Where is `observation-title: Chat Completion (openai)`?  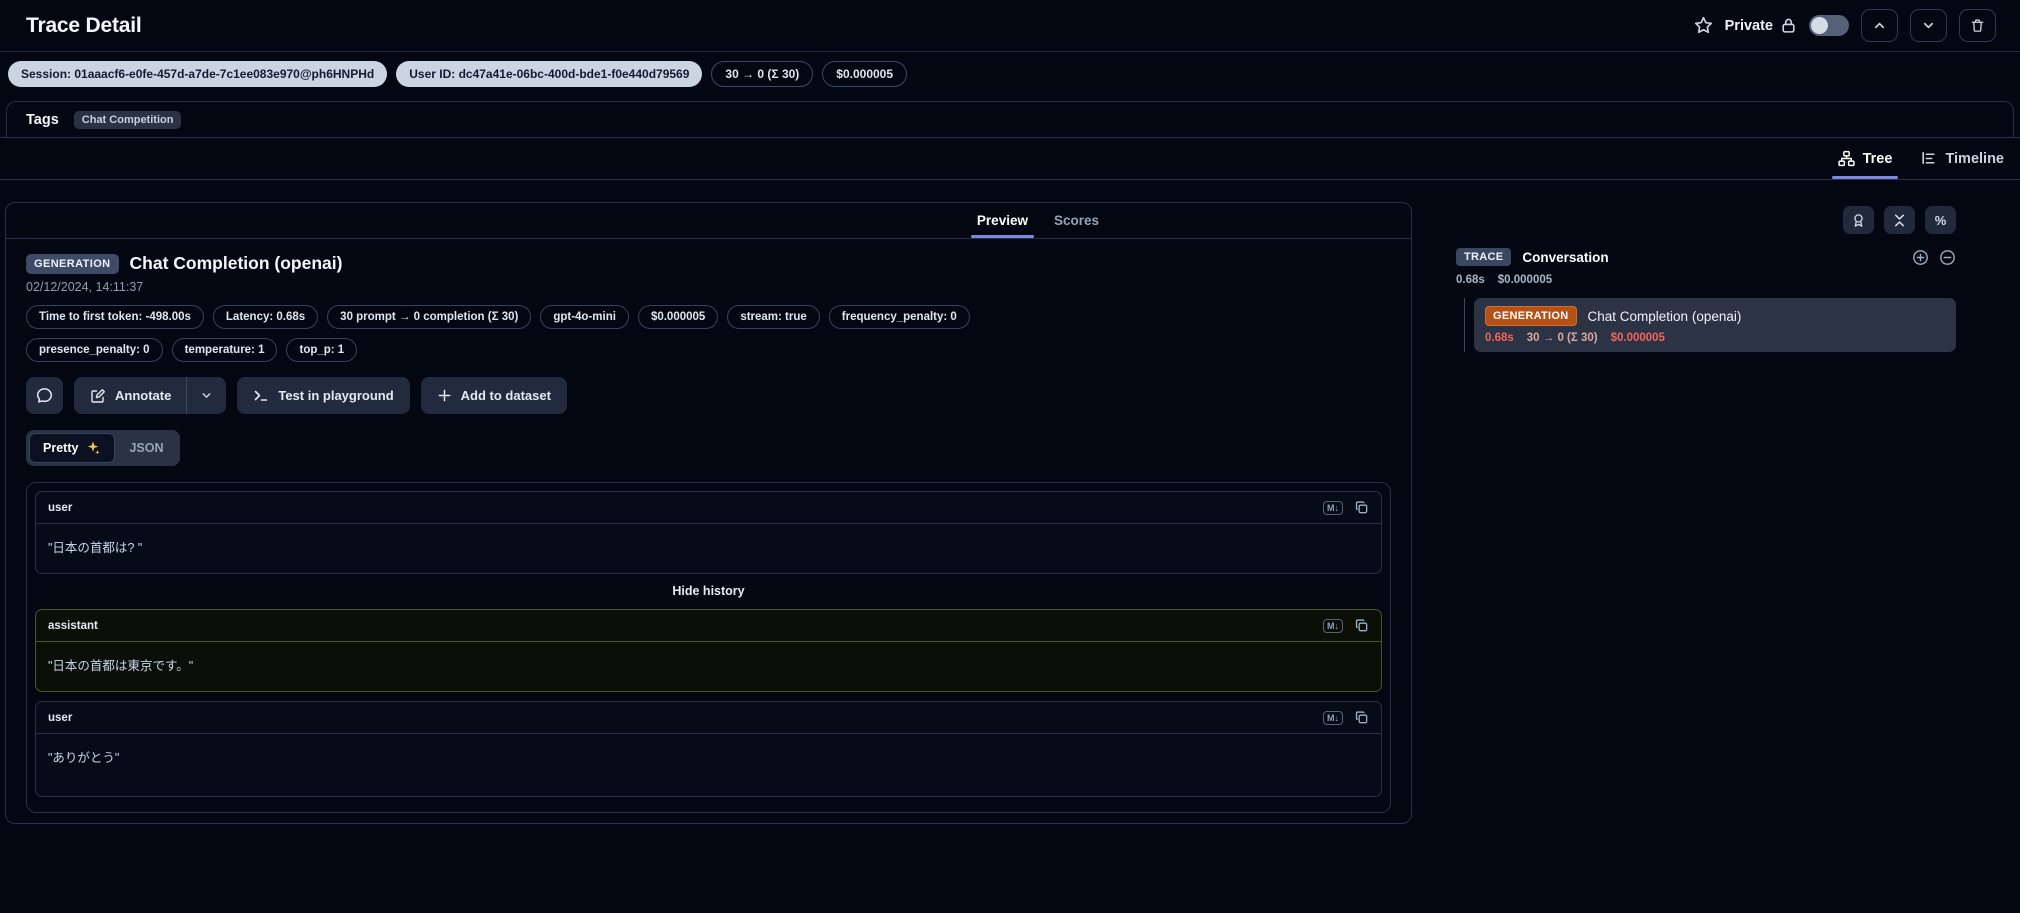 observation-title: Chat Completion (openai) is located at coordinates (236, 263).